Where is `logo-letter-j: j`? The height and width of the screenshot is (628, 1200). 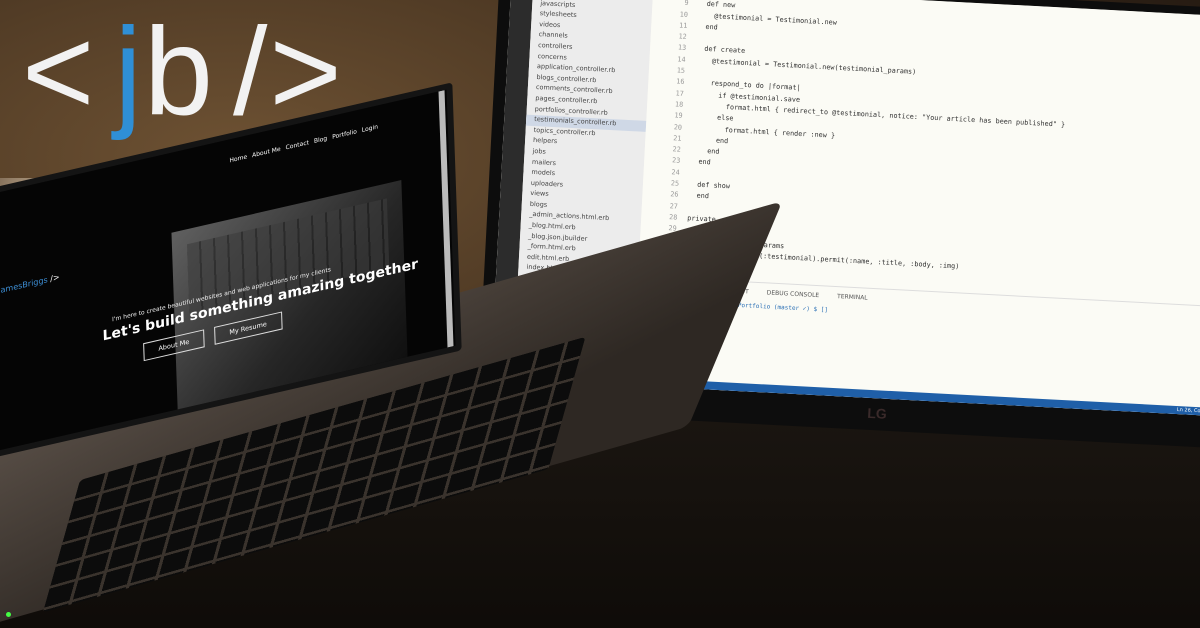
logo-letter-j: j is located at coordinates (129, 72).